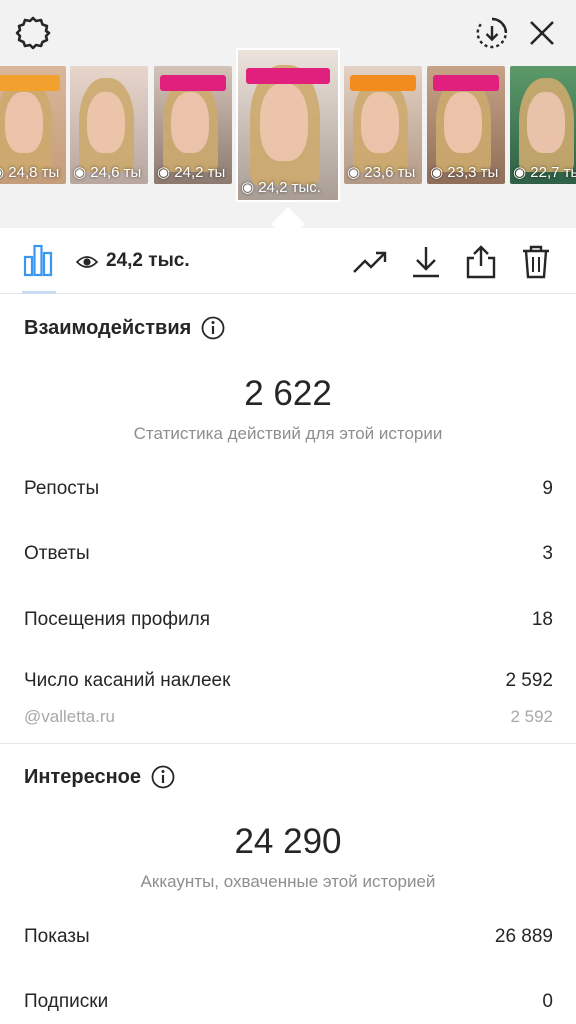 Image resolution: width=576 pixels, height=1024 pixels. What do you see at coordinates (547, 1001) in the screenshot?
I see `stat-value: 0` at bounding box center [547, 1001].